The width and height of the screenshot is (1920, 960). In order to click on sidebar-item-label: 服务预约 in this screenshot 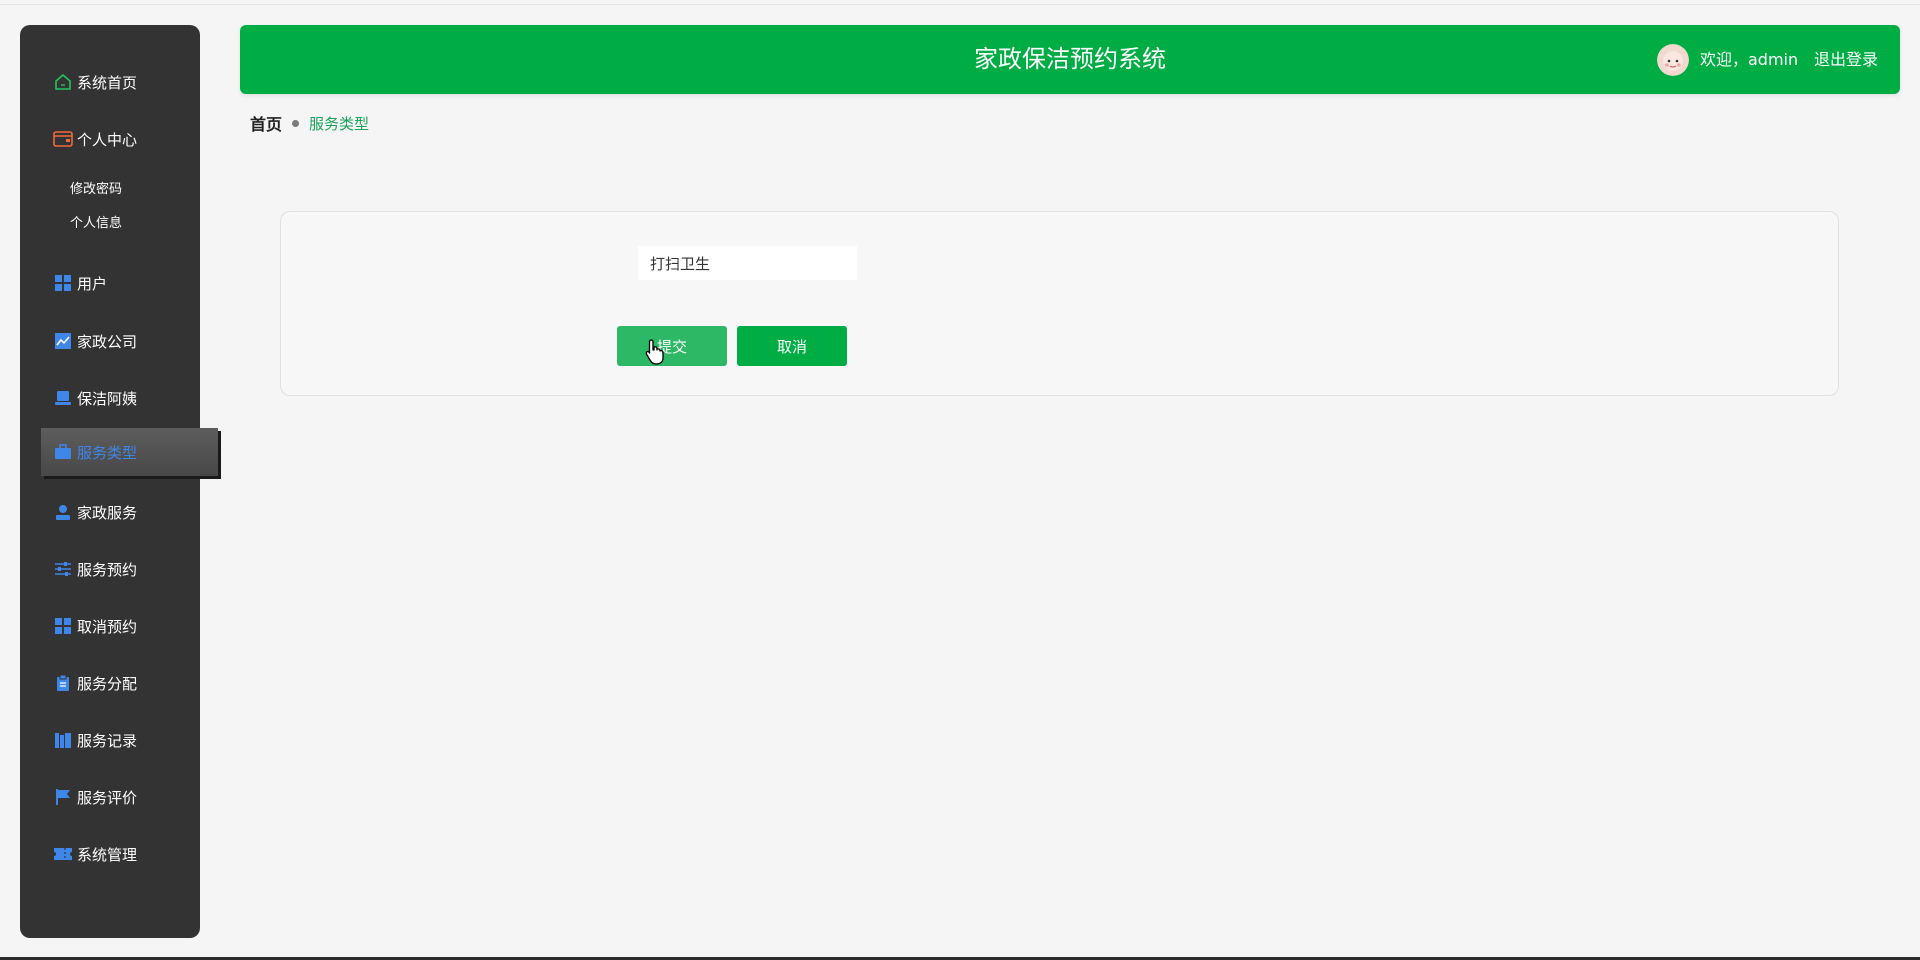, I will do `click(107, 569)`.